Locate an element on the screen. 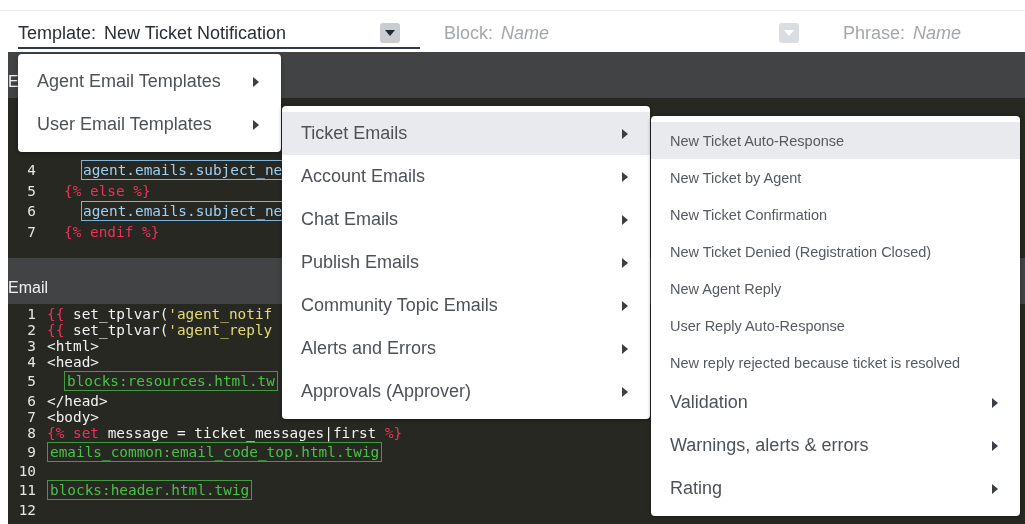 This screenshot has width=1025, height=524. code-line: {% else %} is located at coordinates (107, 191).